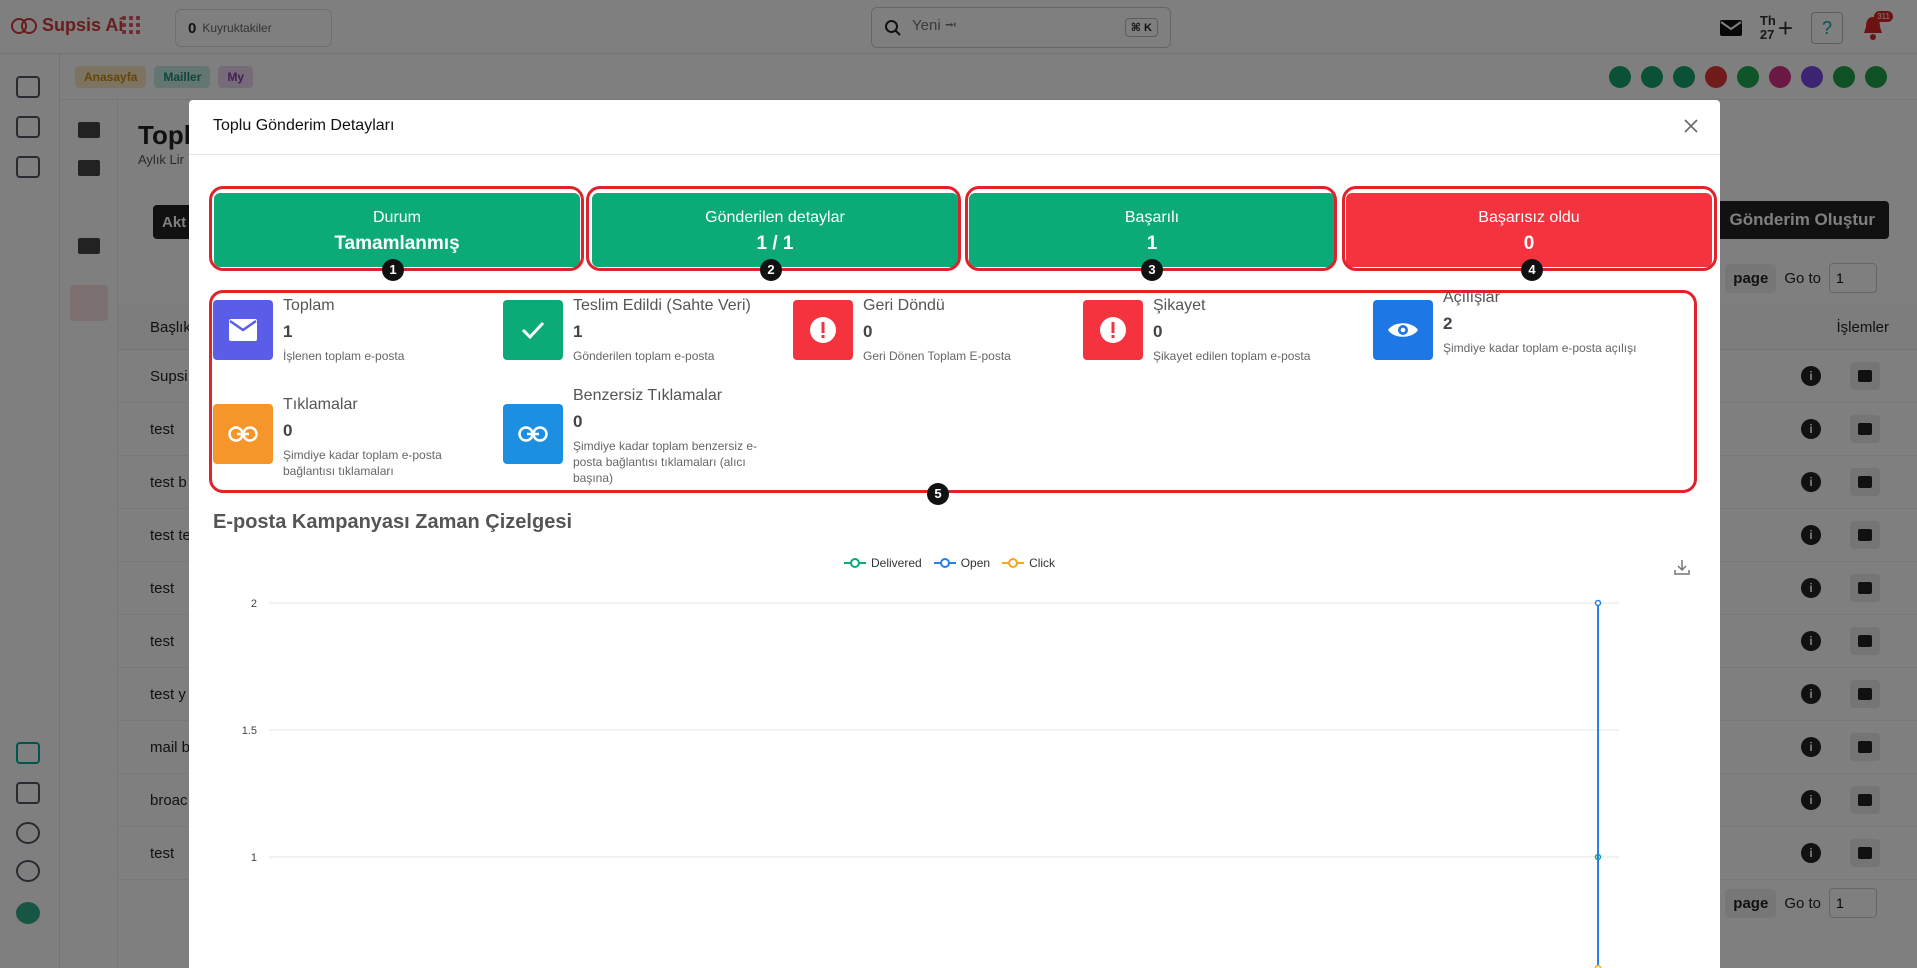  What do you see at coordinates (904, 305) in the screenshot?
I see `metric-title: Geri Döndü` at bounding box center [904, 305].